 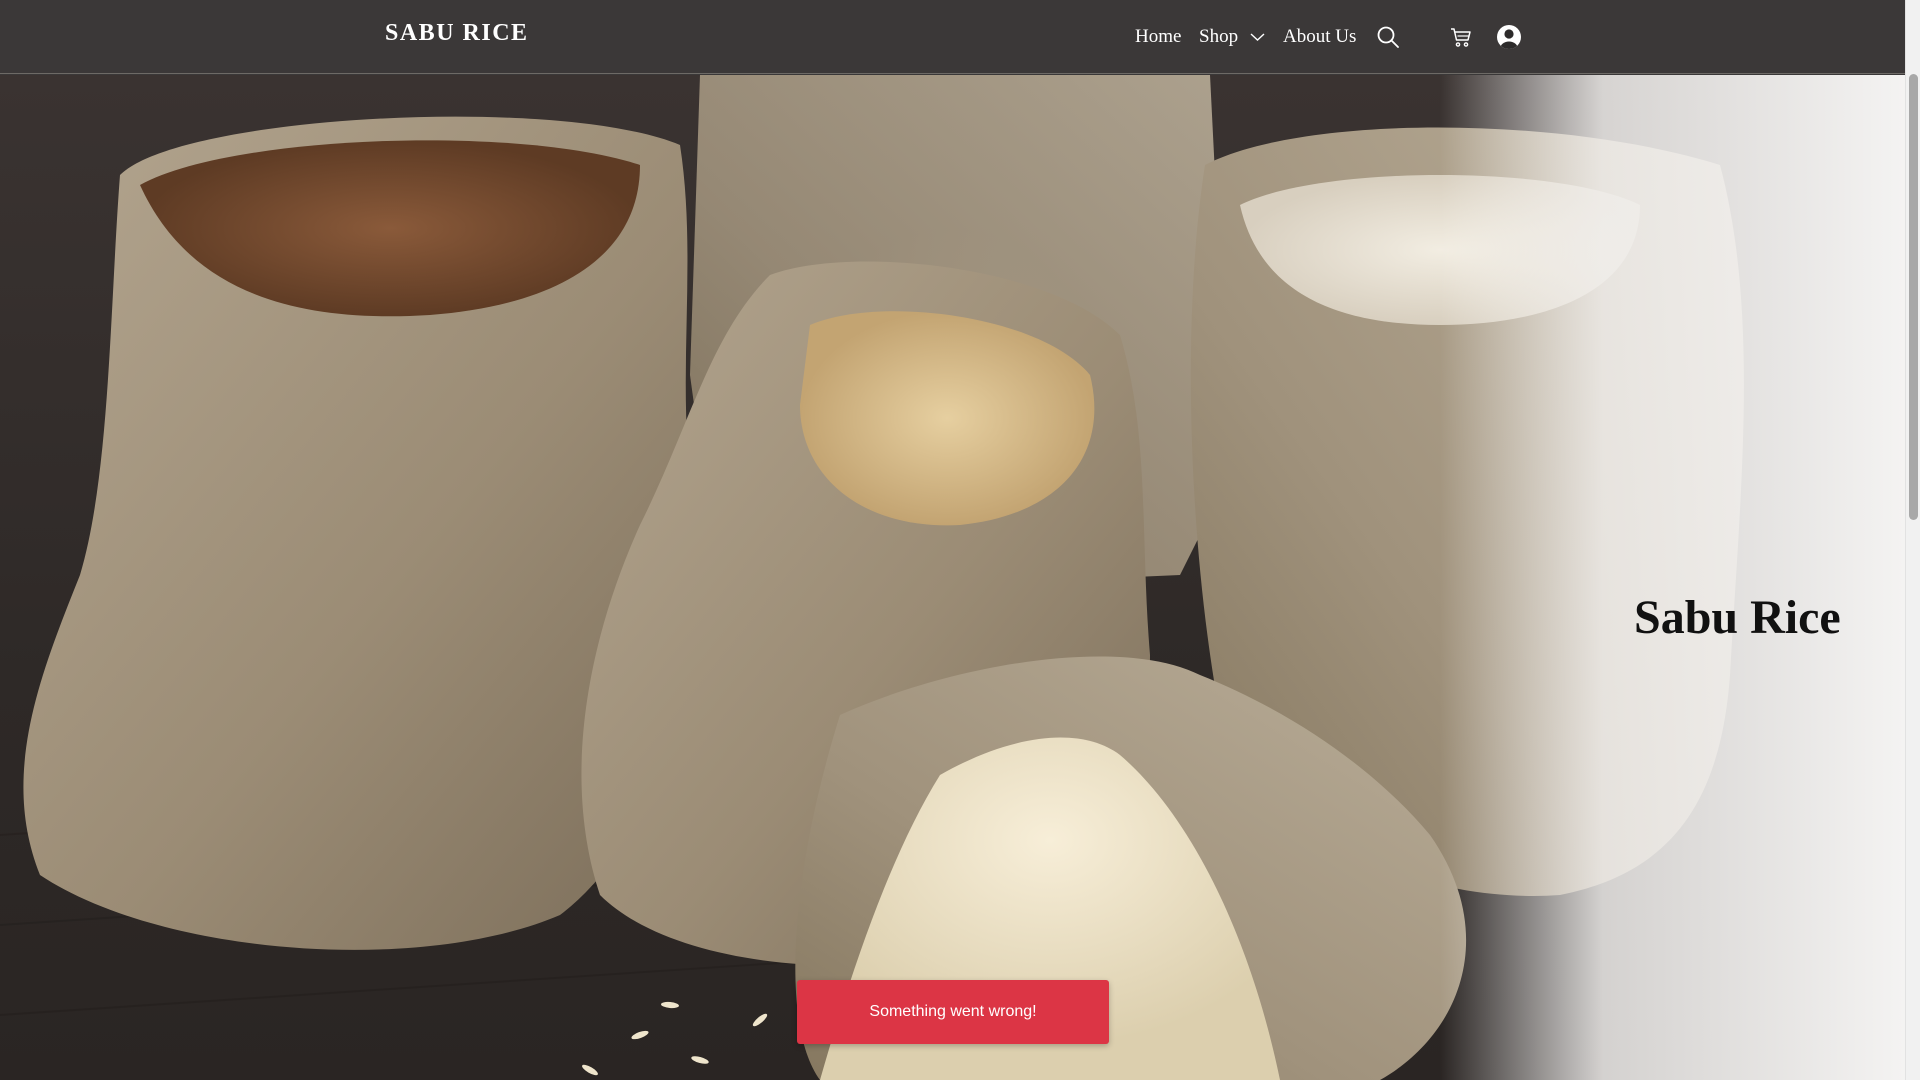 What do you see at coordinates (1257, 37) in the screenshot?
I see `chevron-down-icon` at bounding box center [1257, 37].